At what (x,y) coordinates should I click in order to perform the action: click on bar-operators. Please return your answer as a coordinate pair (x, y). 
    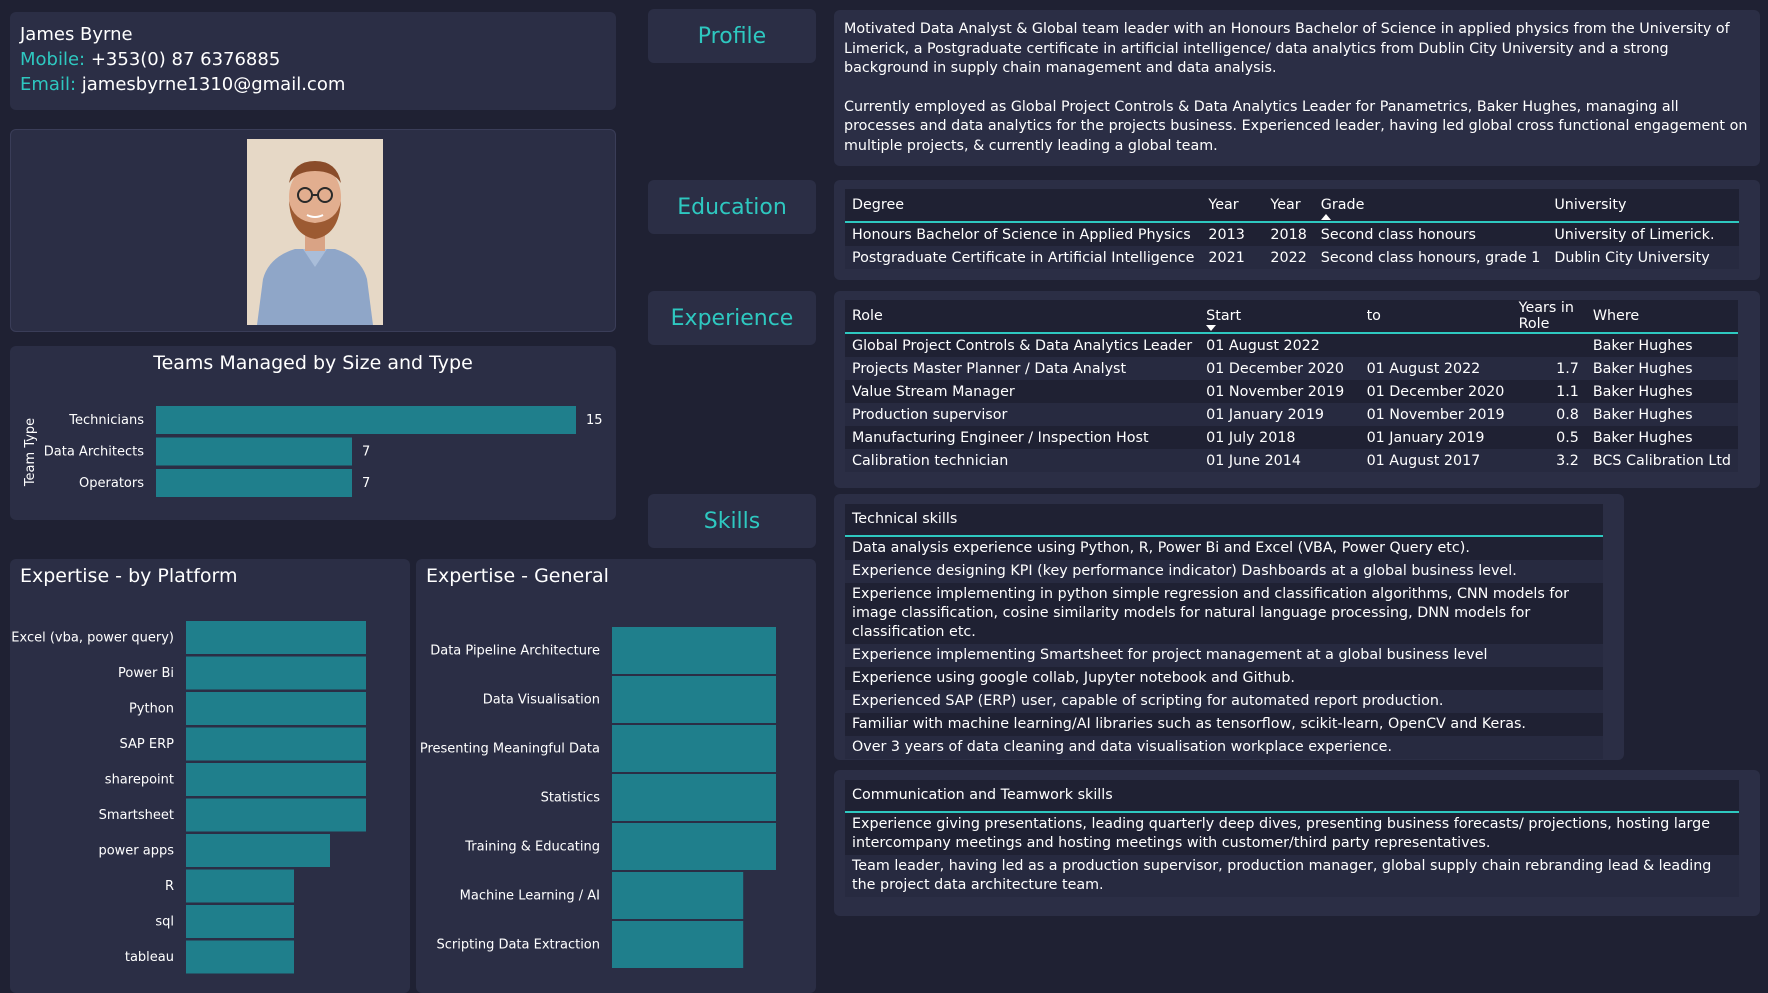
    Looking at the image, I should click on (254, 483).